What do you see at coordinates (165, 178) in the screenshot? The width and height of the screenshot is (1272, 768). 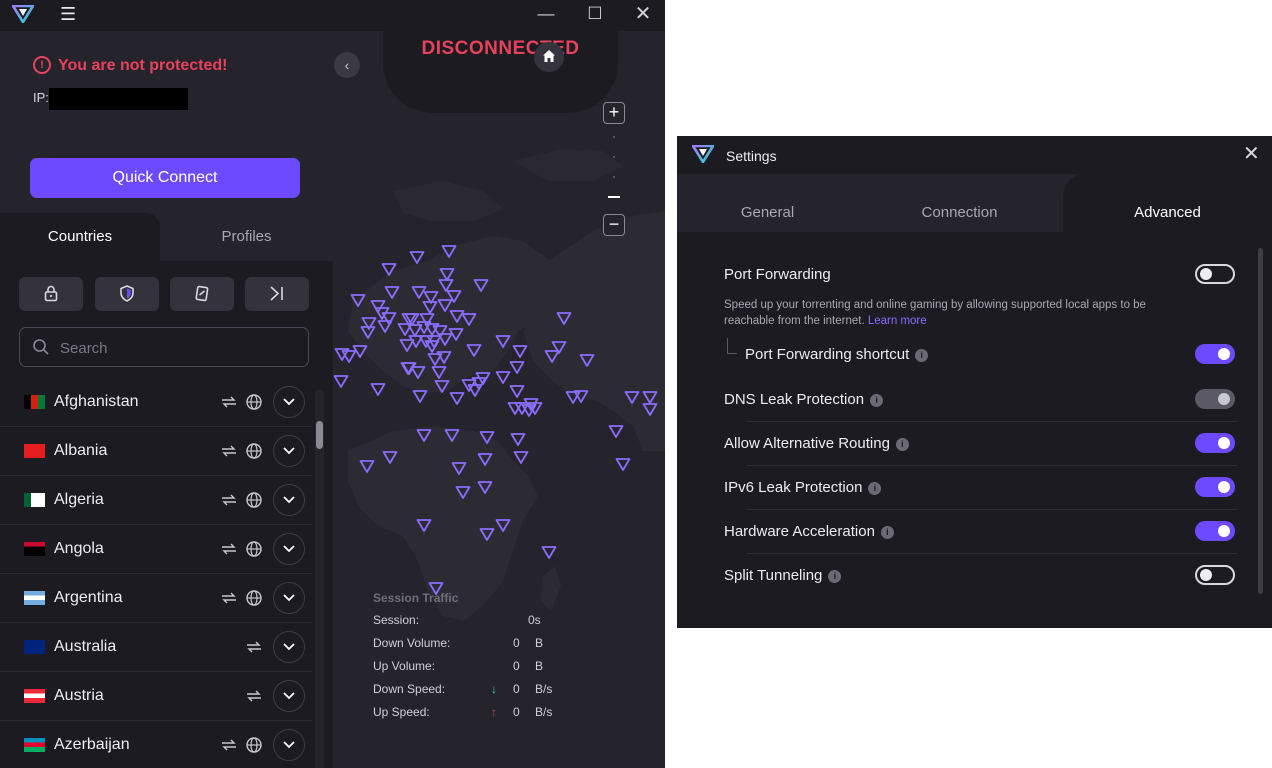 I see `quick-connect-button: Quick Connect` at bounding box center [165, 178].